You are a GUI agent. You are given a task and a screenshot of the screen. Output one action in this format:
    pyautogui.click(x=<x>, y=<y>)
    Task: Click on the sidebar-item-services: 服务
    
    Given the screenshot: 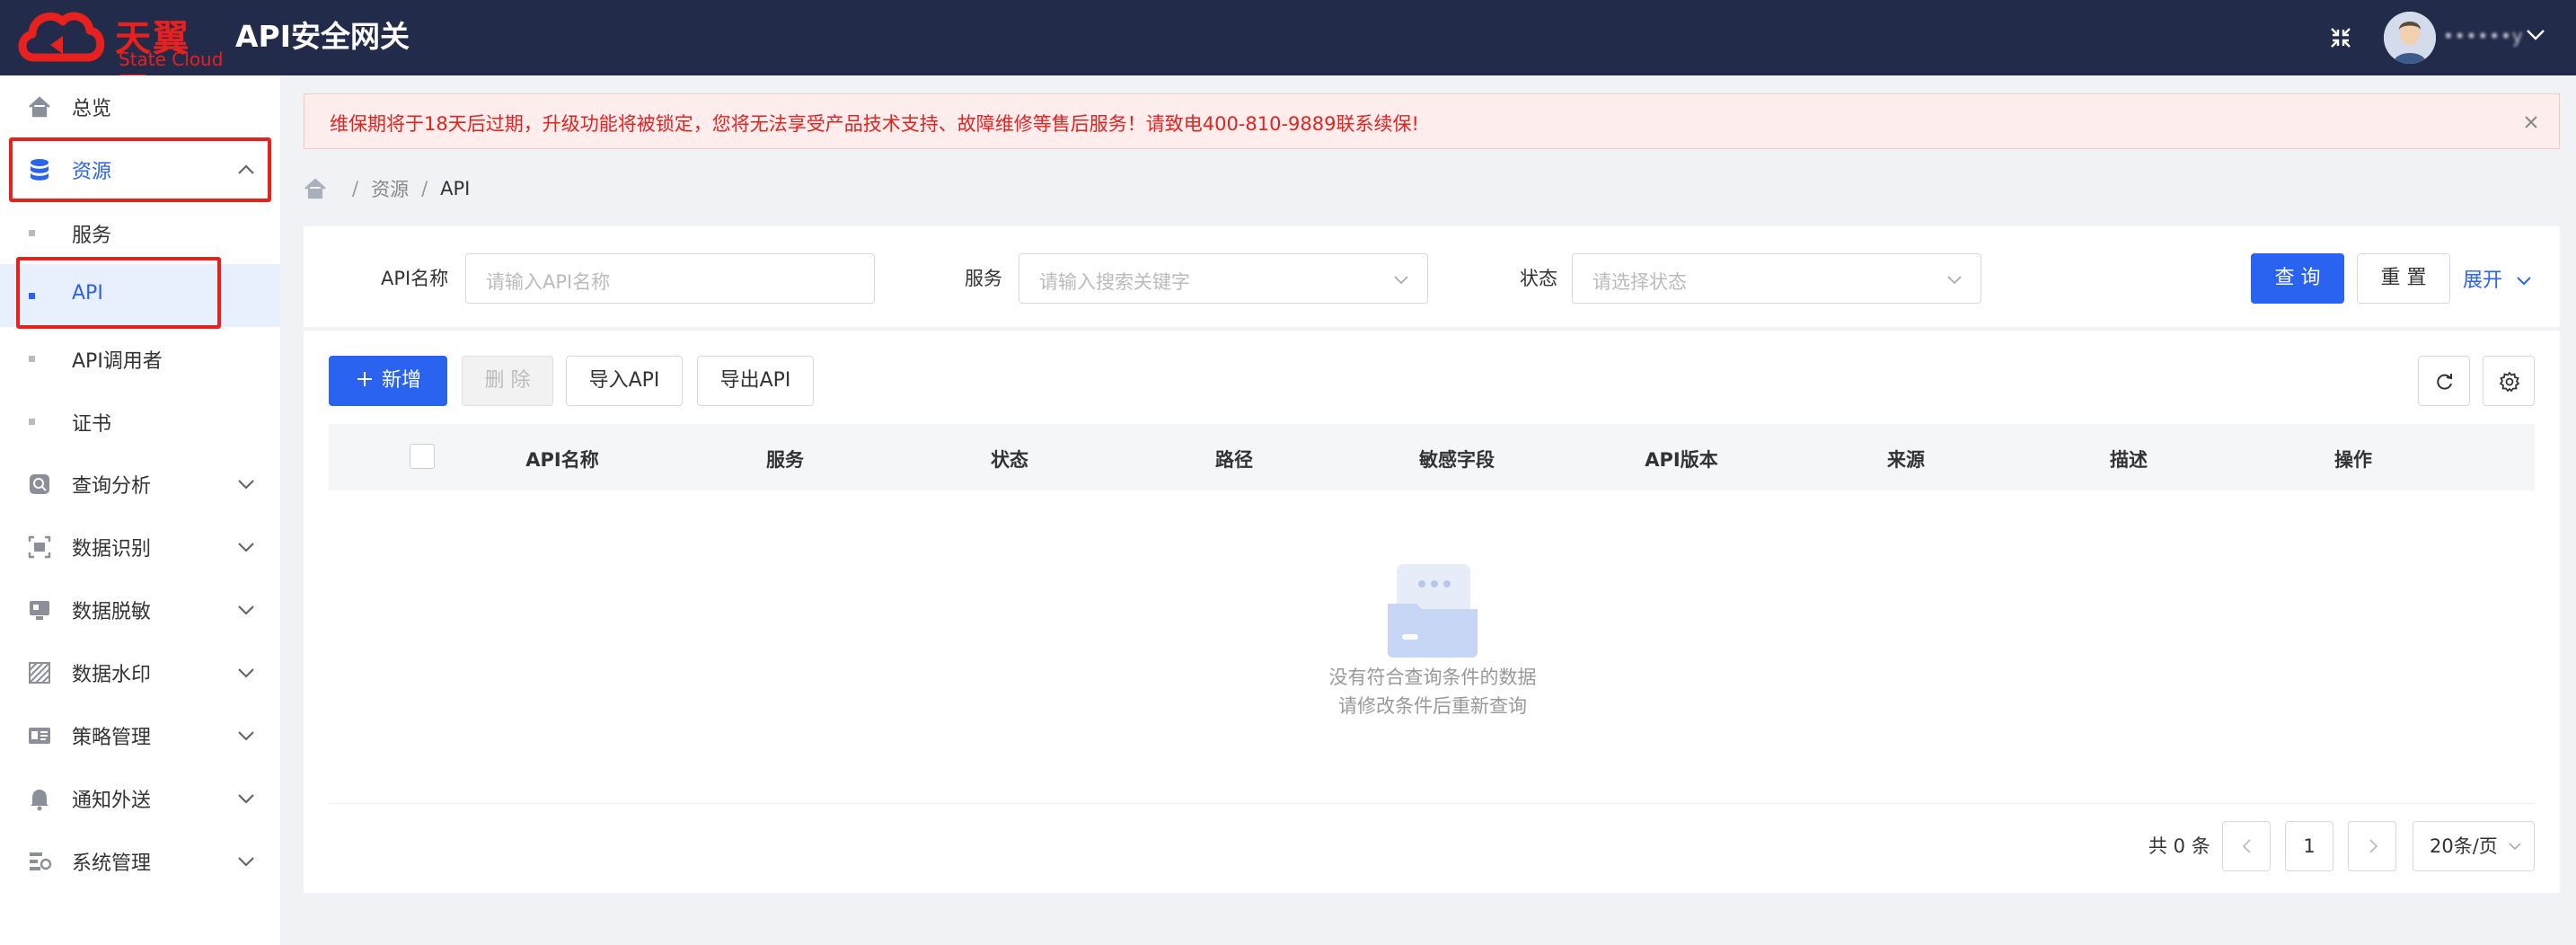 What is the action you would take?
    pyautogui.click(x=140, y=232)
    